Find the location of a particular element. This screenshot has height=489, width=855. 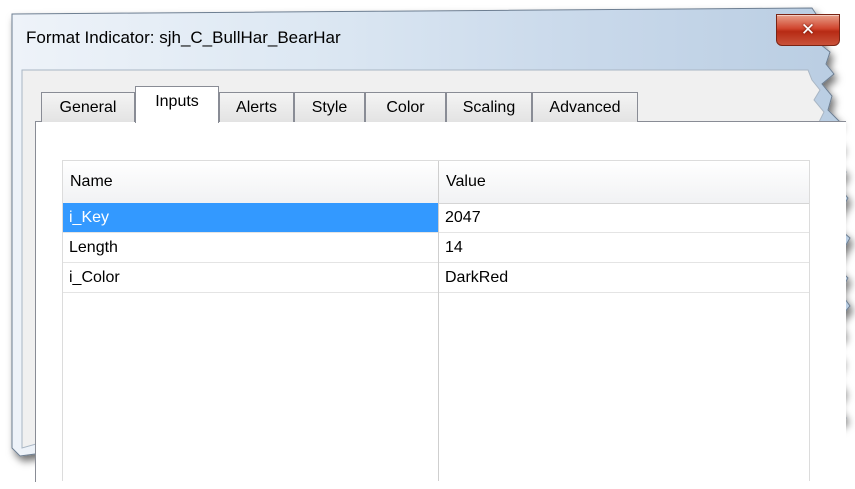

tab-label: General is located at coordinates (88, 107).